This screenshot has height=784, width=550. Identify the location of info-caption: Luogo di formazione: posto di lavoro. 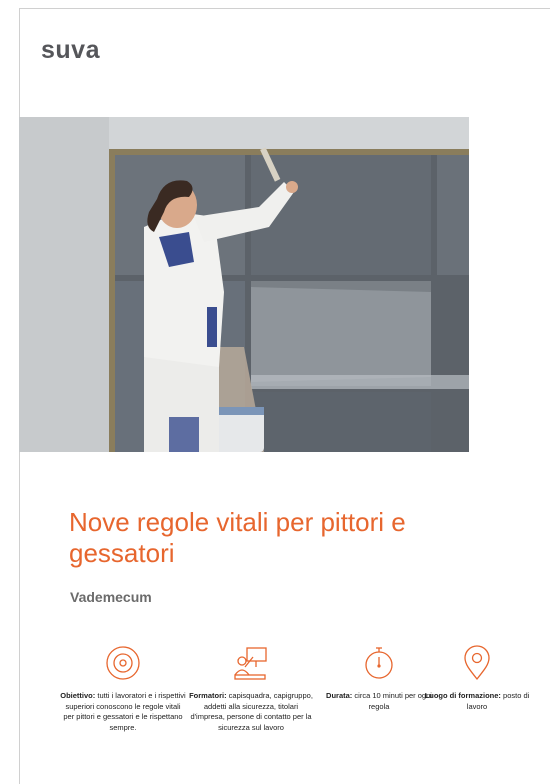
(477, 701).